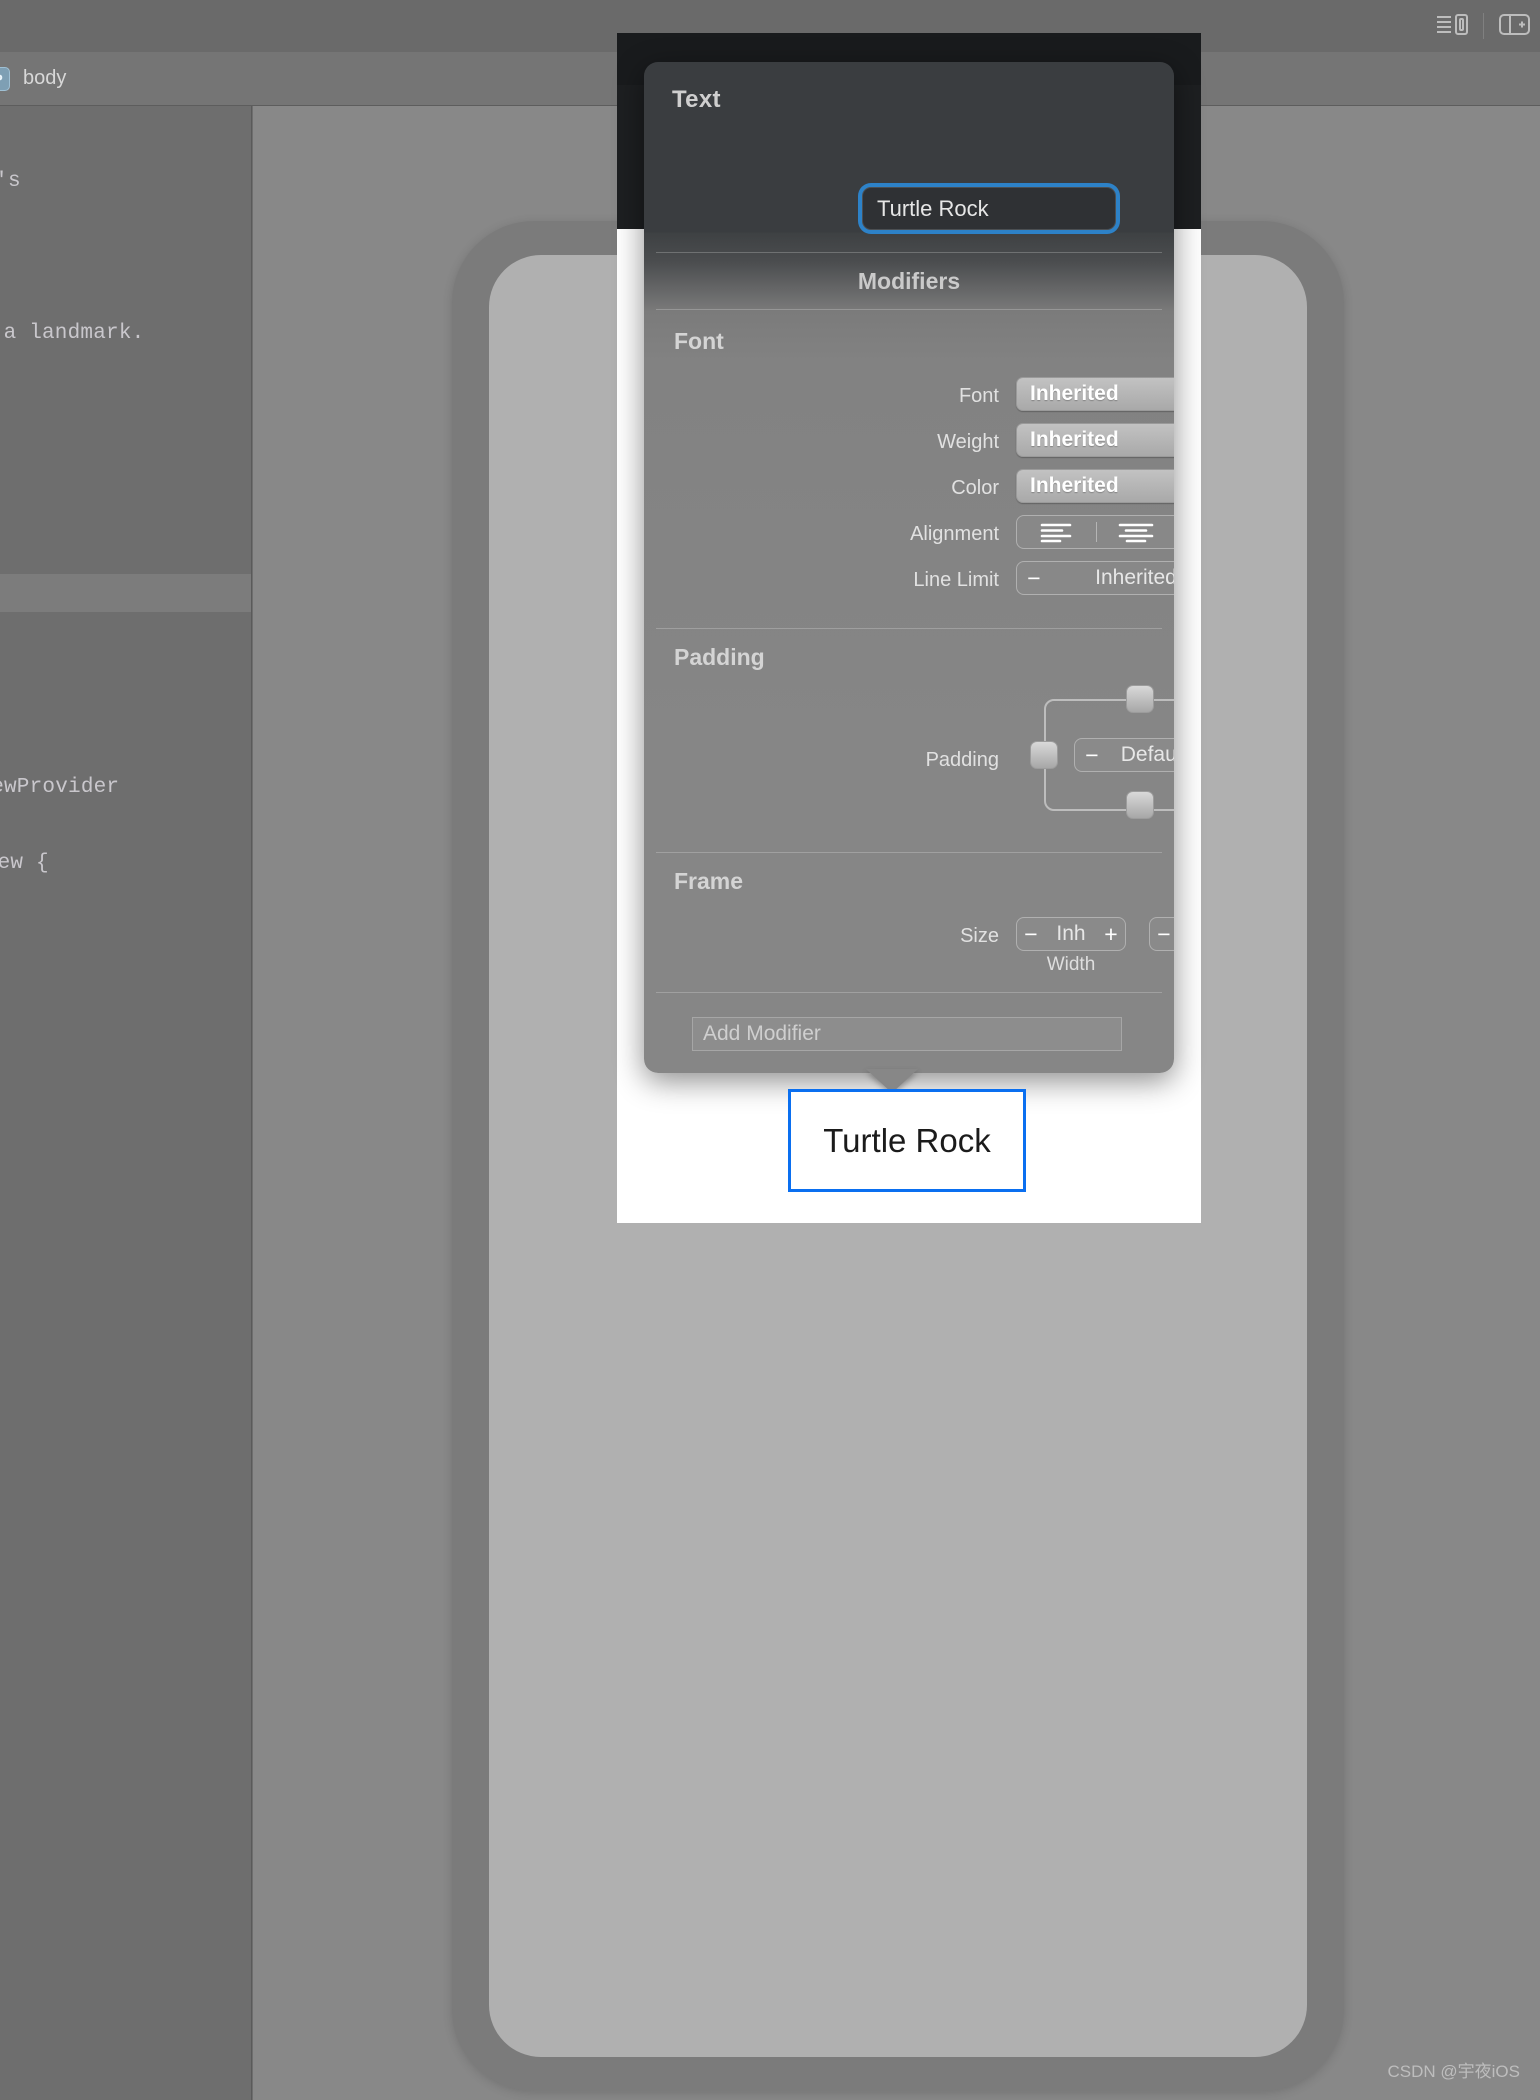  Describe the element at coordinates (909, 281) in the screenshot. I see `modifiers-heading: Modifiers` at that location.